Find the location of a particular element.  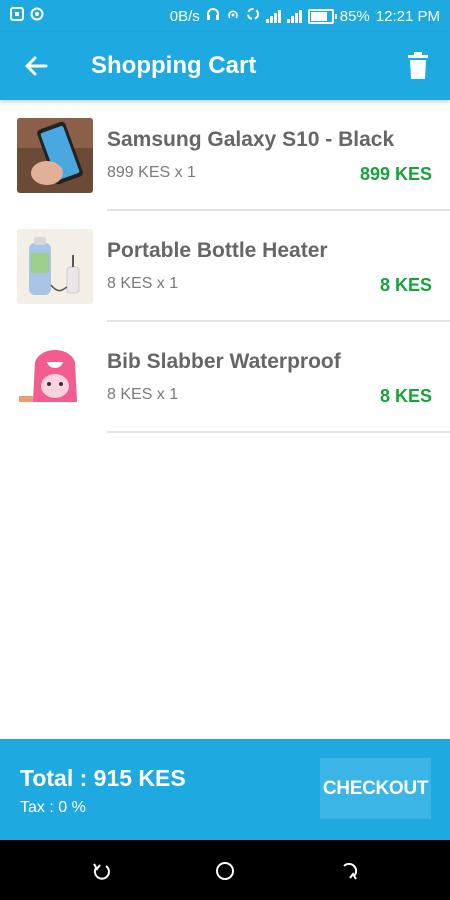

clock: 12:21 PM is located at coordinates (407, 16).